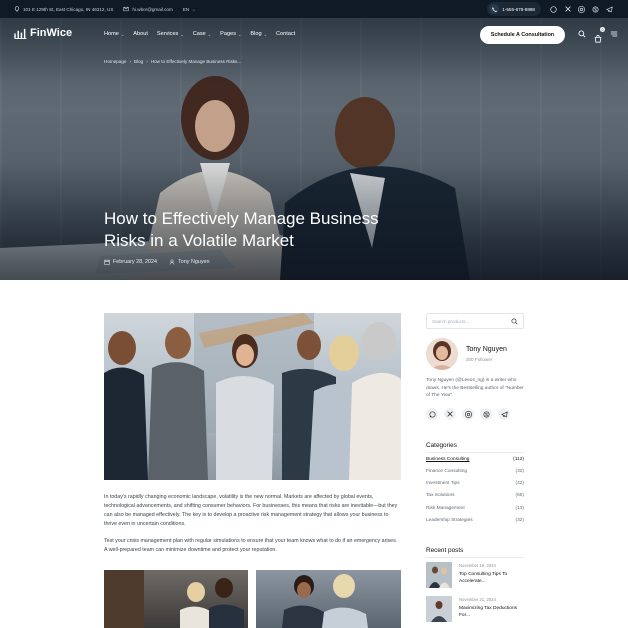 The image size is (628, 628). I want to click on breadcrumb-home: Homepage, so click(115, 61).